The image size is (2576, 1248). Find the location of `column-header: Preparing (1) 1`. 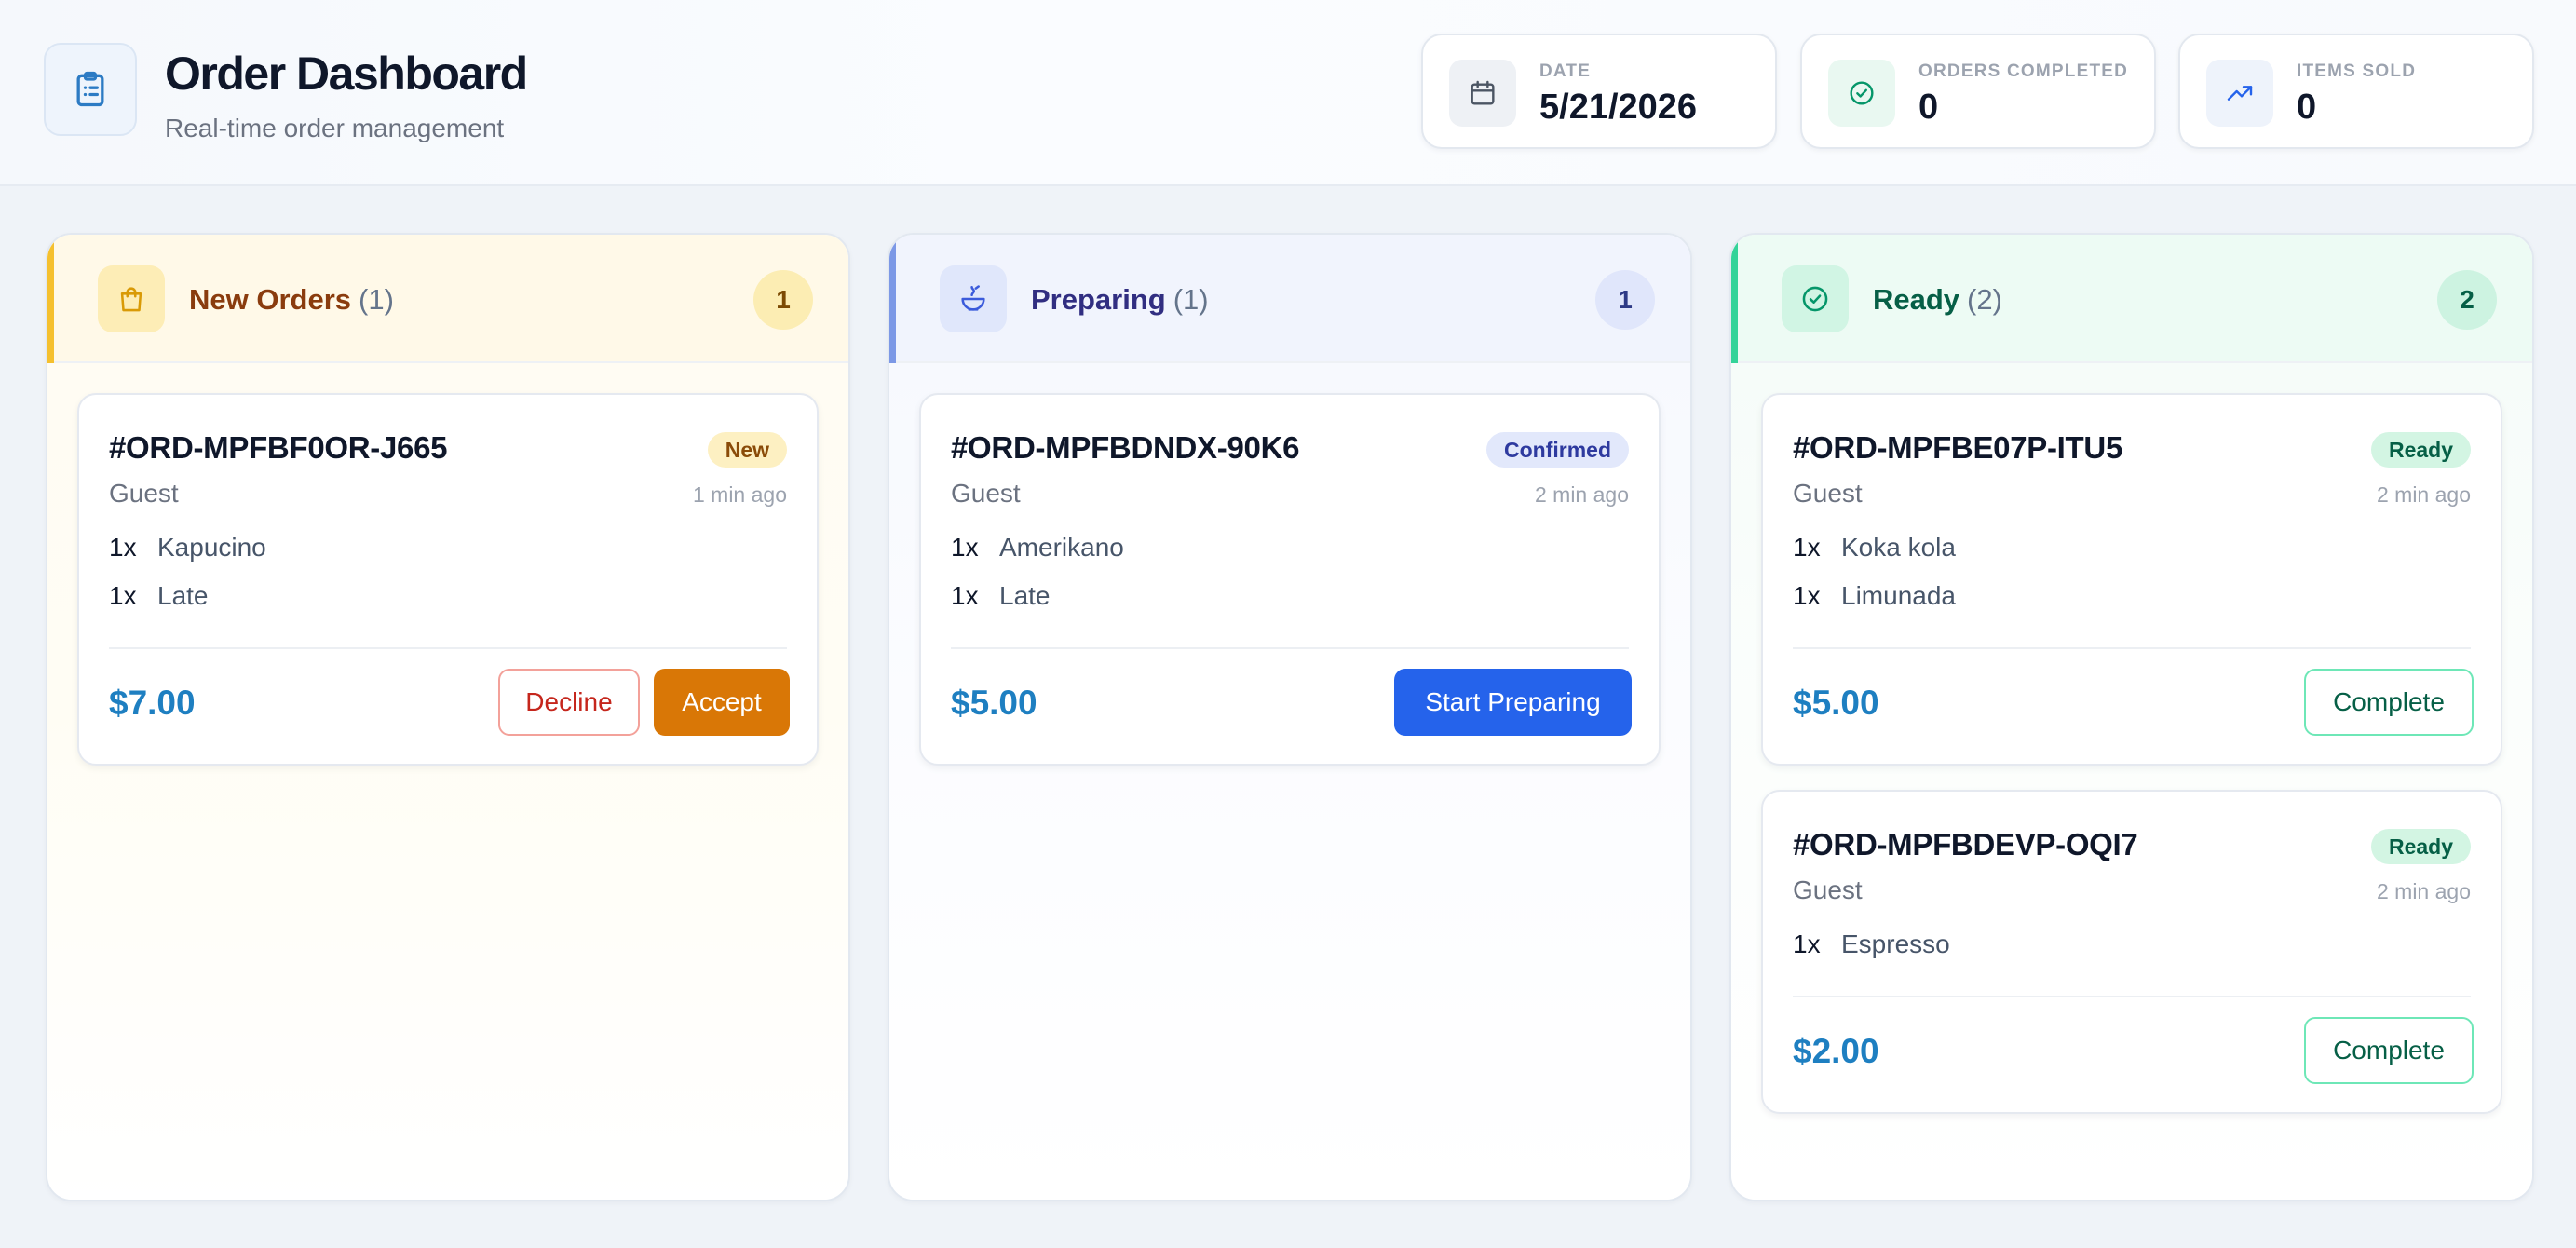

column-header: Preparing (1) 1 is located at coordinates (1289, 299).